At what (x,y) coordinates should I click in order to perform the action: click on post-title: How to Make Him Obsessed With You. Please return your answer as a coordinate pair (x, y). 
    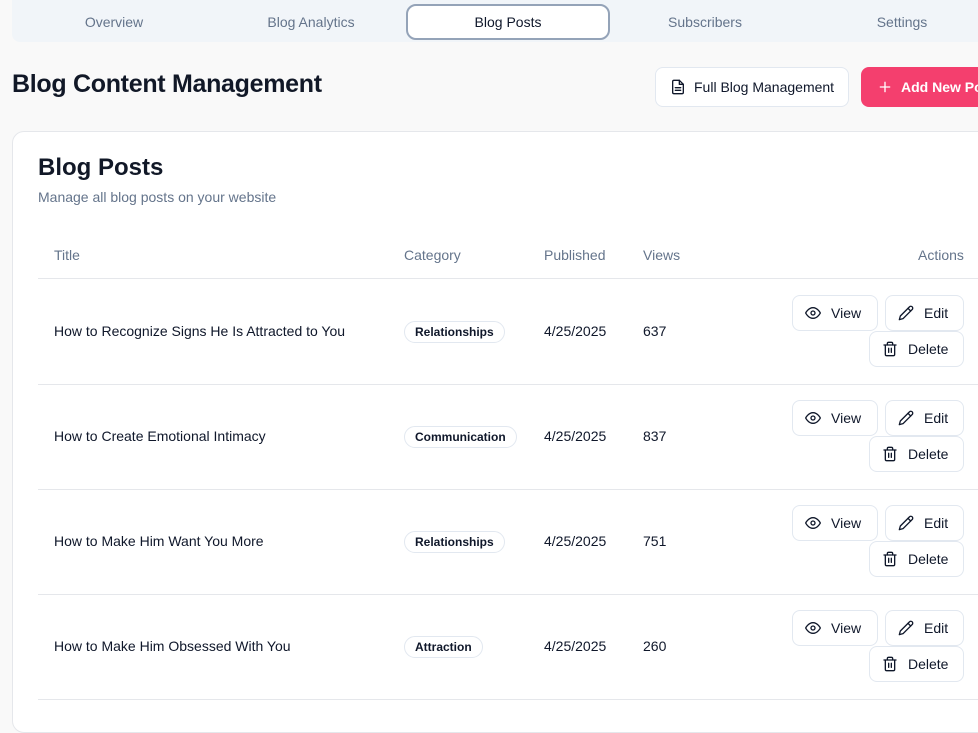
    Looking at the image, I should click on (172, 646).